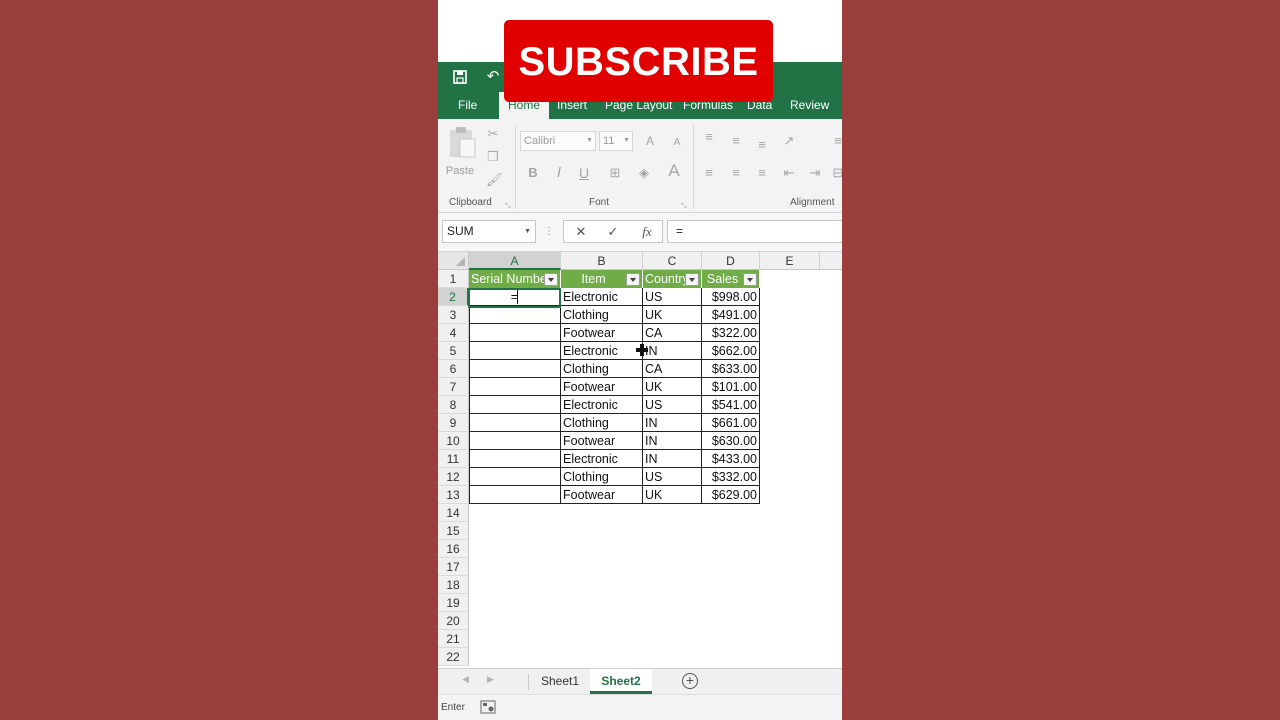 This screenshot has height=720, width=1280. I want to click on row-header: 20, so click(453, 621).